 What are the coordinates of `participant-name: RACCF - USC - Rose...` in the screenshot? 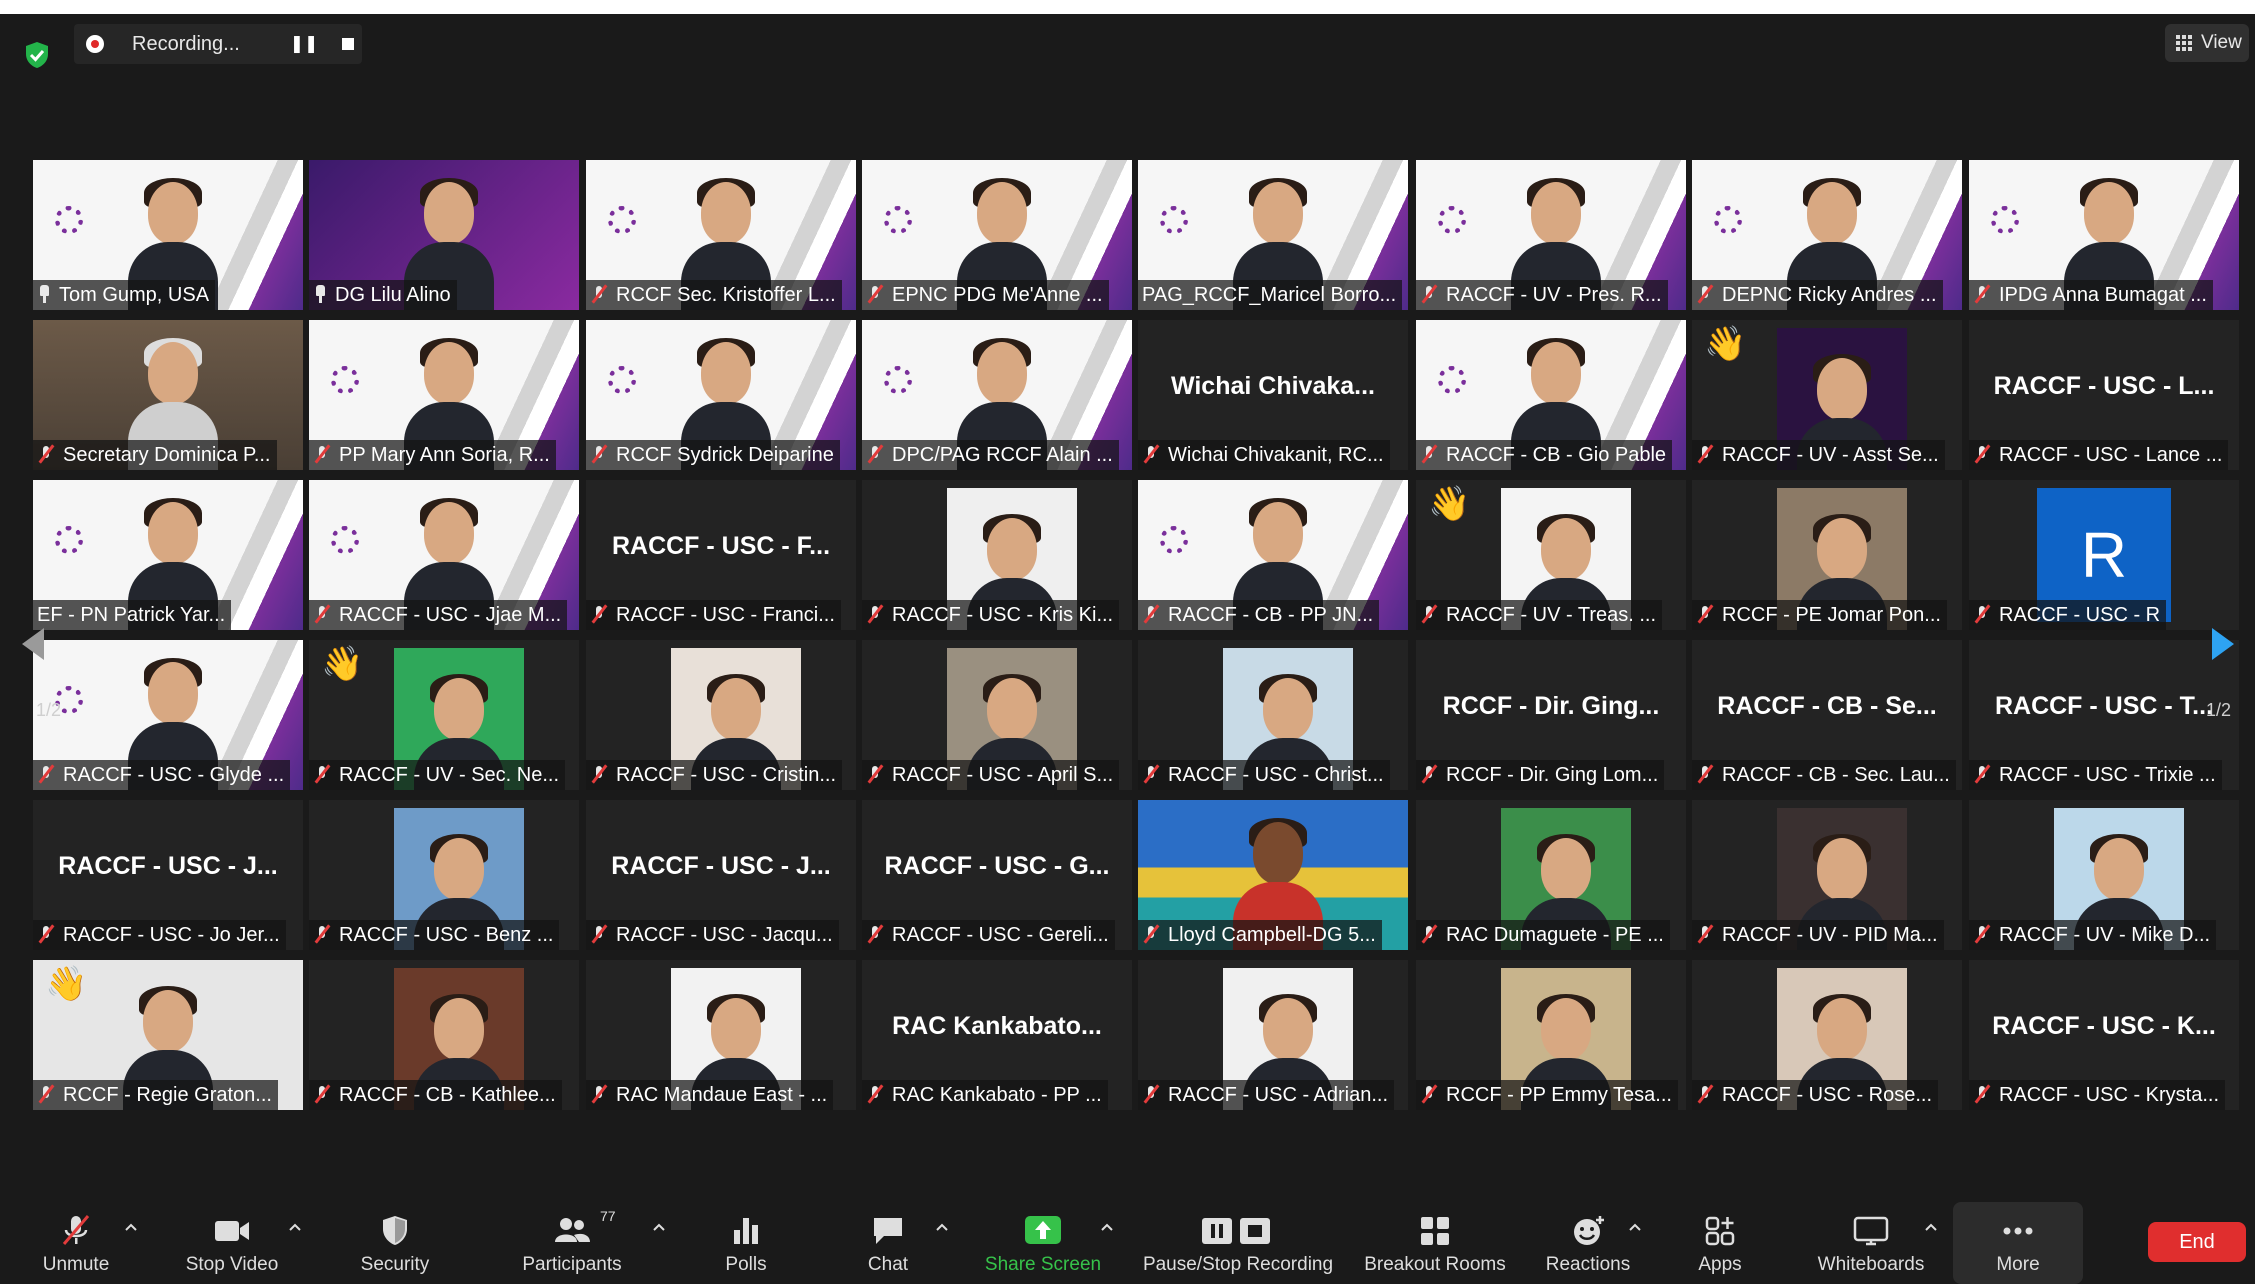 It's located at (1827, 1095).